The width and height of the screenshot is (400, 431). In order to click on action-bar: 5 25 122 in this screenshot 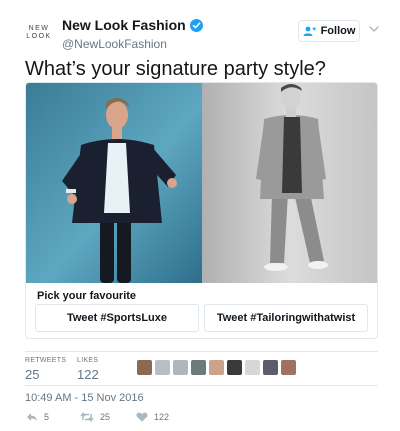, I will do `click(97, 417)`.